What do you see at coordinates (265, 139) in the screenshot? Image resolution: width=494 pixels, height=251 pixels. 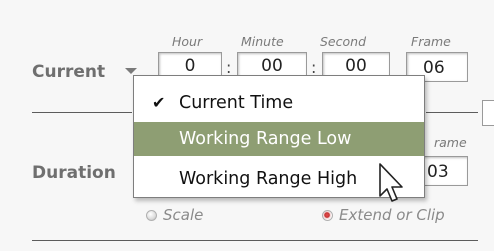 I see `menu-item-label: Working Range Low` at bounding box center [265, 139].